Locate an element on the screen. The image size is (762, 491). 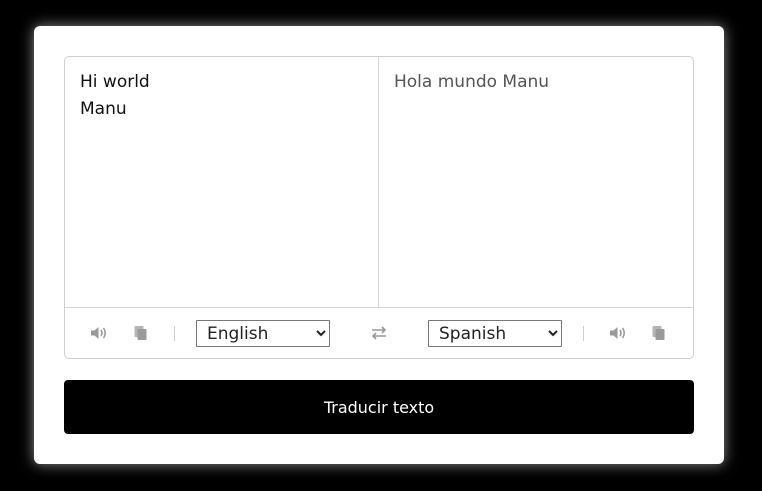
left-divider is located at coordinates (174, 333).